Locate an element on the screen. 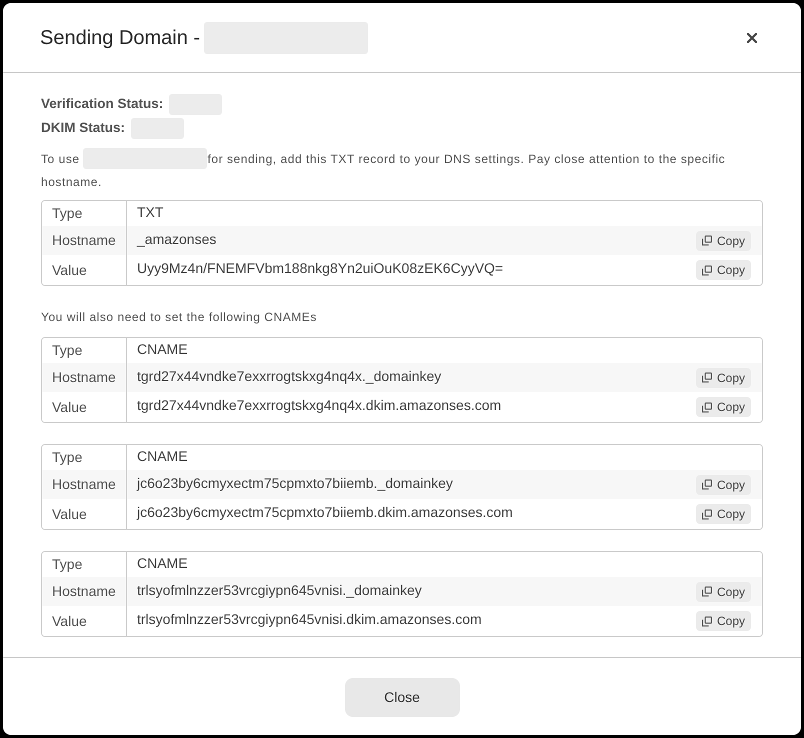  close-icon is located at coordinates (752, 37).